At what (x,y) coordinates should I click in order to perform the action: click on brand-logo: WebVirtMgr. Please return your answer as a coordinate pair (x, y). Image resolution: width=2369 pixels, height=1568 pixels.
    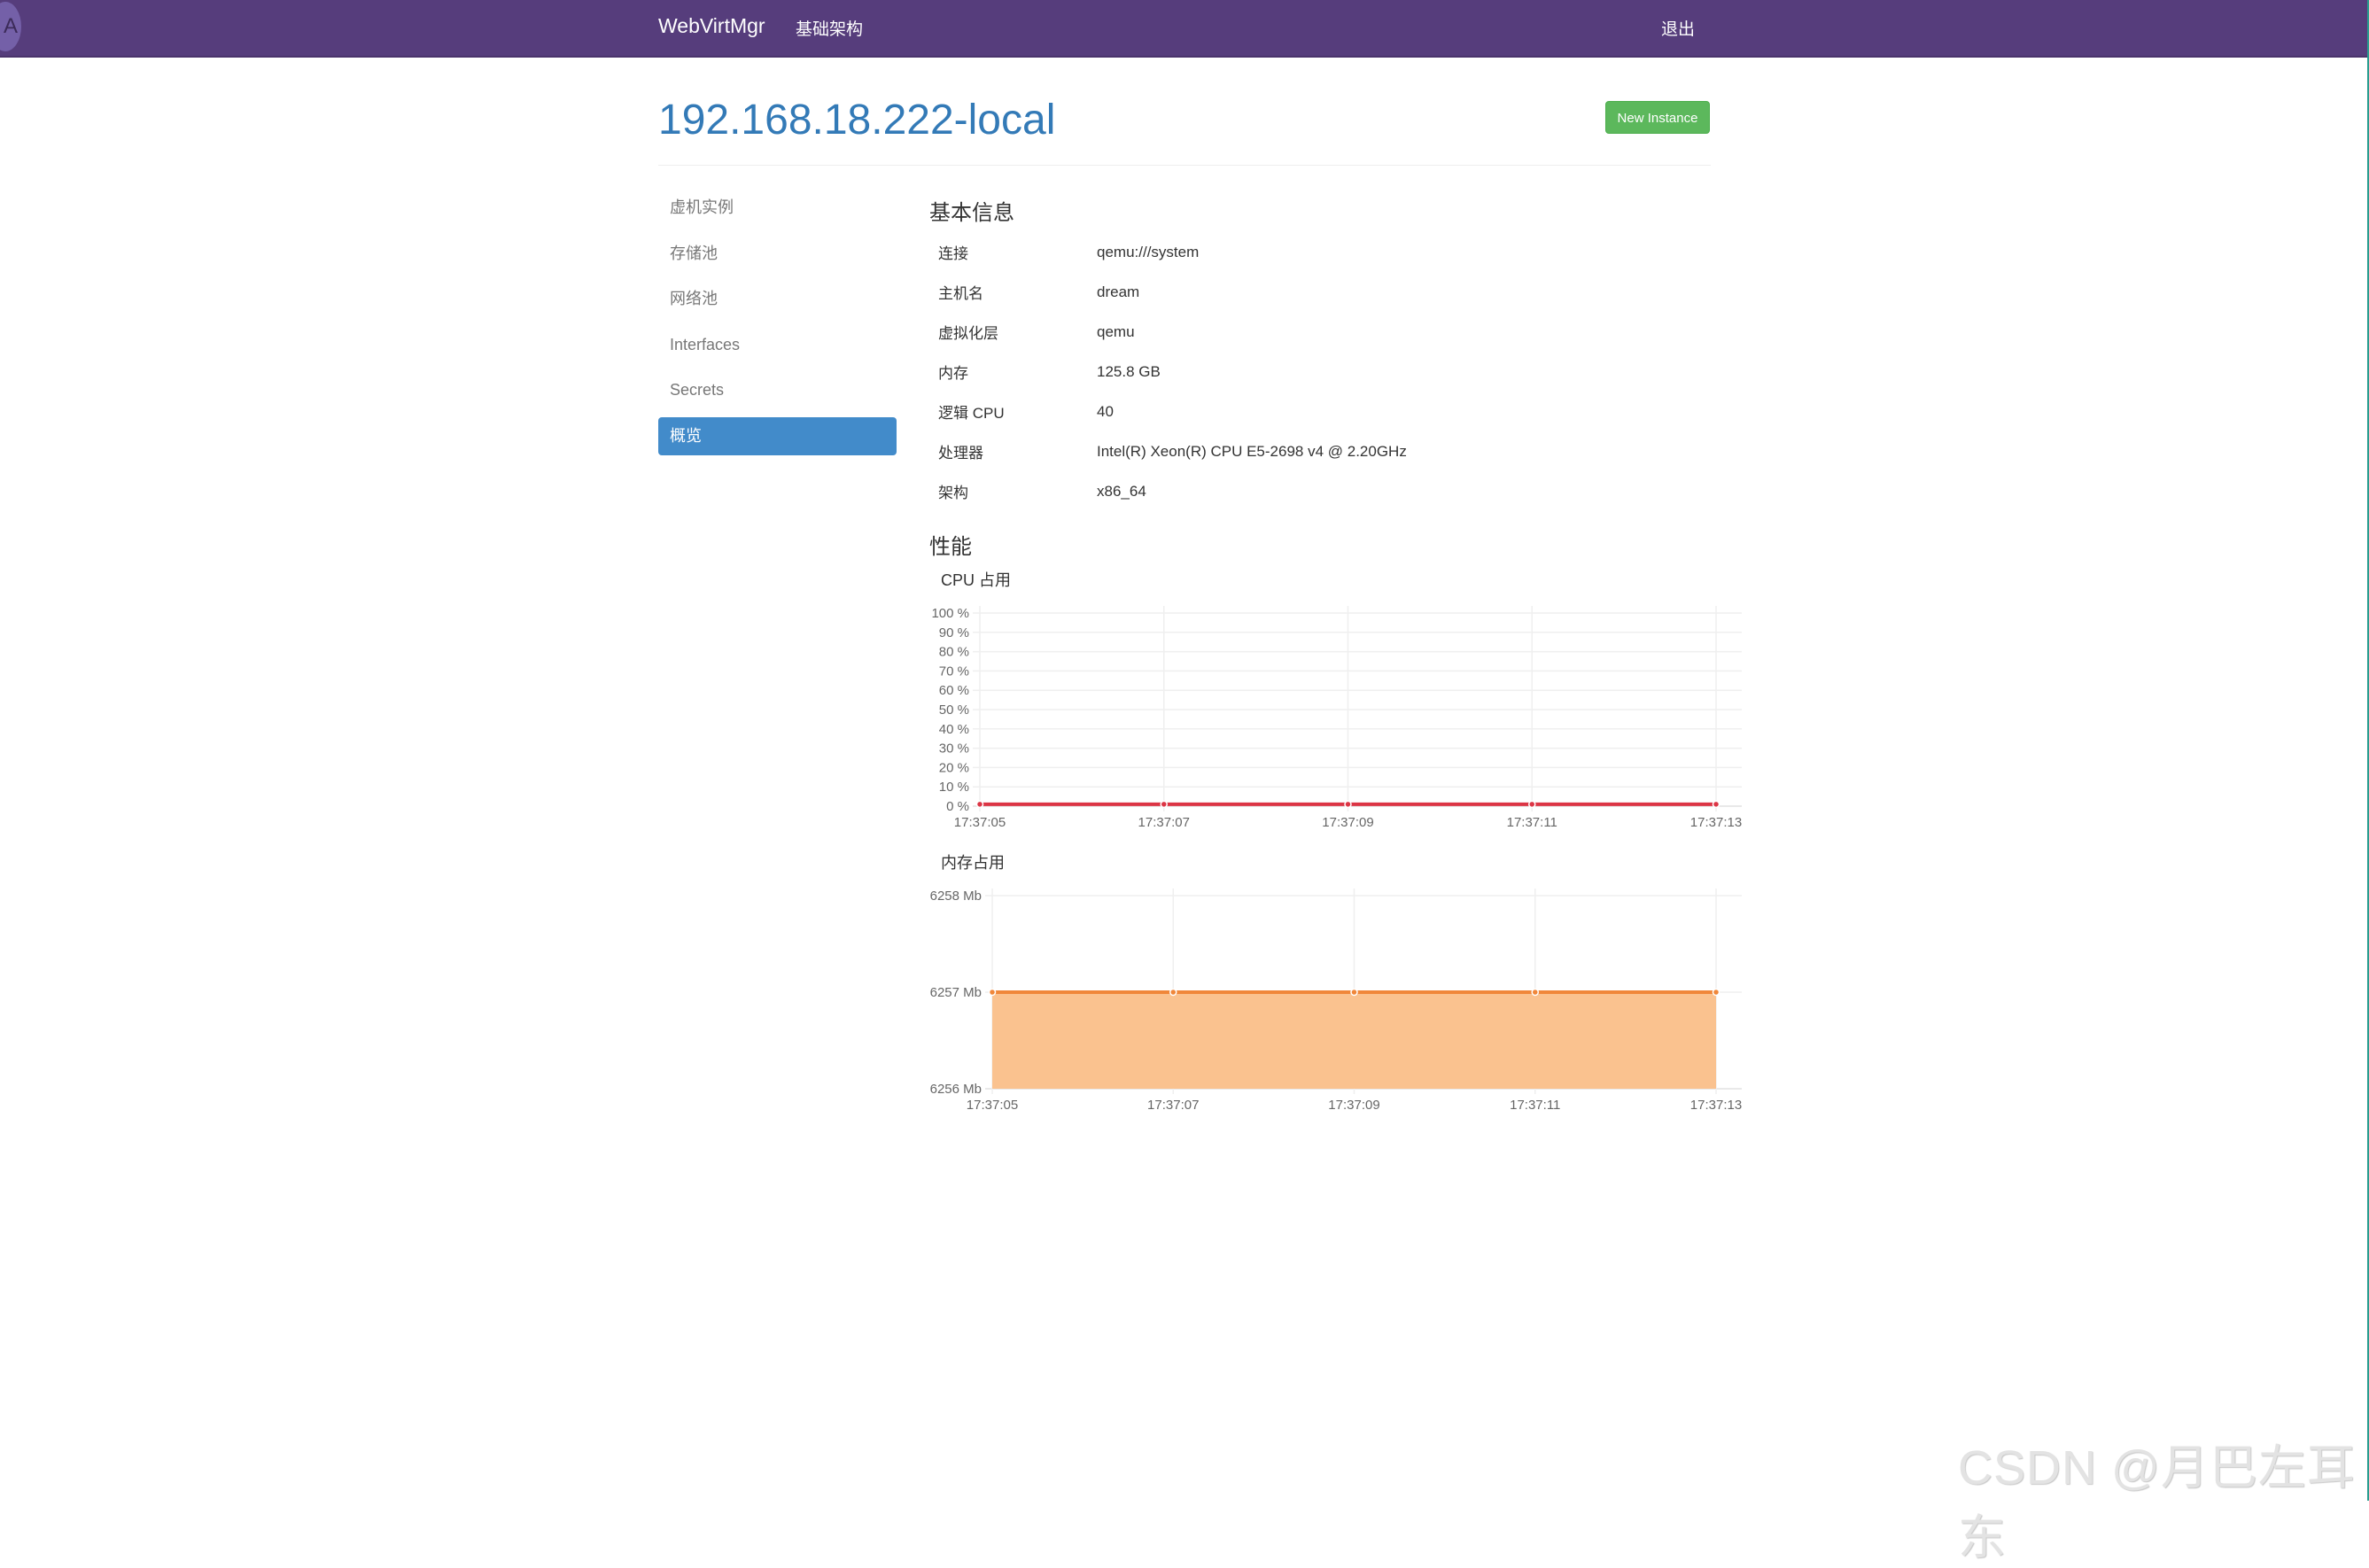
    Looking at the image, I should click on (712, 26).